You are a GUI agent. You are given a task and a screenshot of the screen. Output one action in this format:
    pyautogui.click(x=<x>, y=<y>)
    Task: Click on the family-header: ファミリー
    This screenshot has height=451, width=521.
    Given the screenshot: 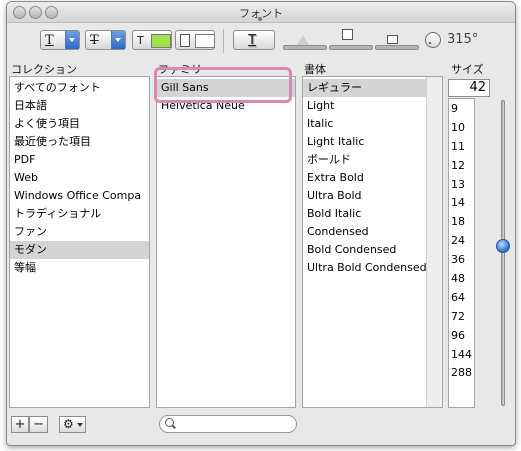 What is the action you would take?
    pyautogui.click(x=185, y=69)
    